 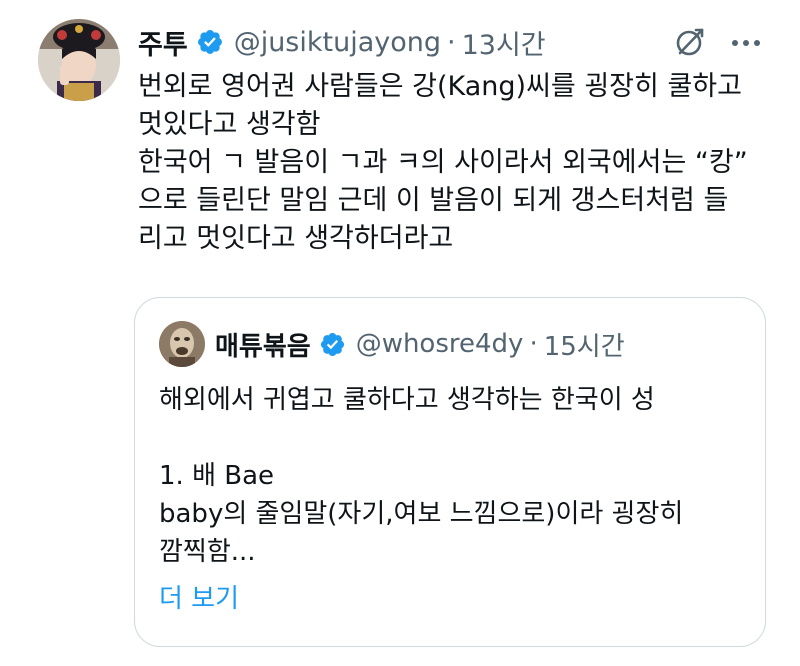 I want to click on quoted-author-avatar, so click(x=182, y=344).